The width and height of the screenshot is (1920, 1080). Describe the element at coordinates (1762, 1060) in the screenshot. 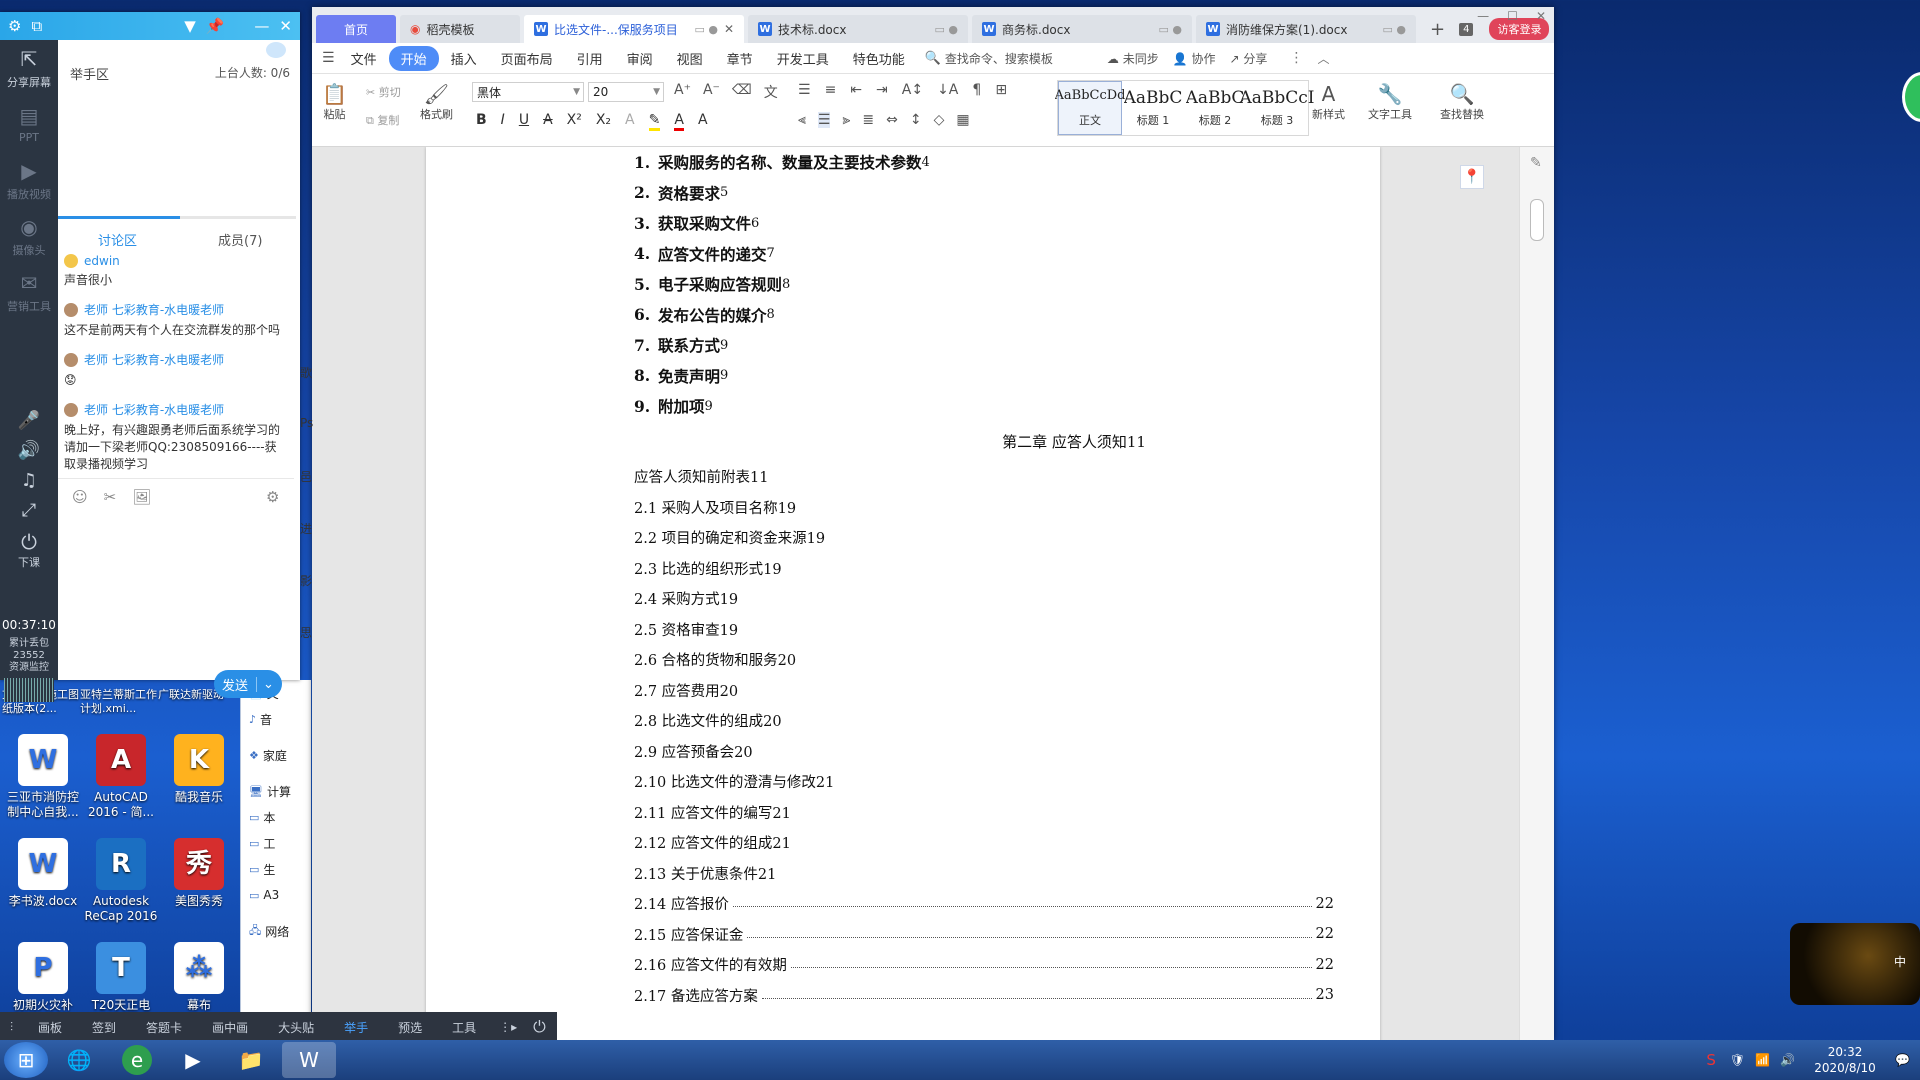

I see `tray-icon-network-icon: 📶` at that location.